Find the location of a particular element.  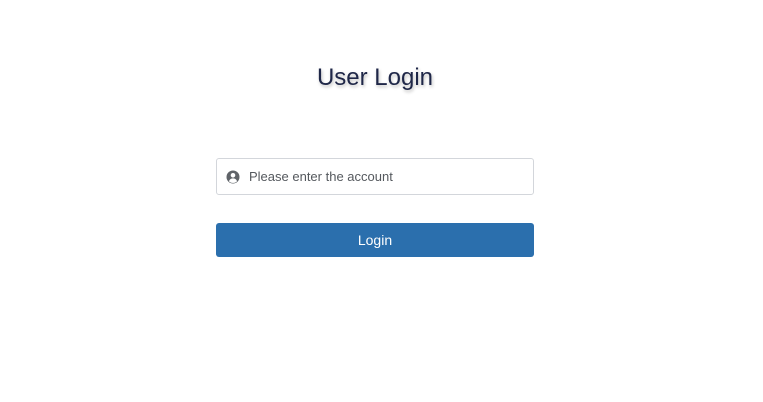

login-button: Login is located at coordinates (375, 240).